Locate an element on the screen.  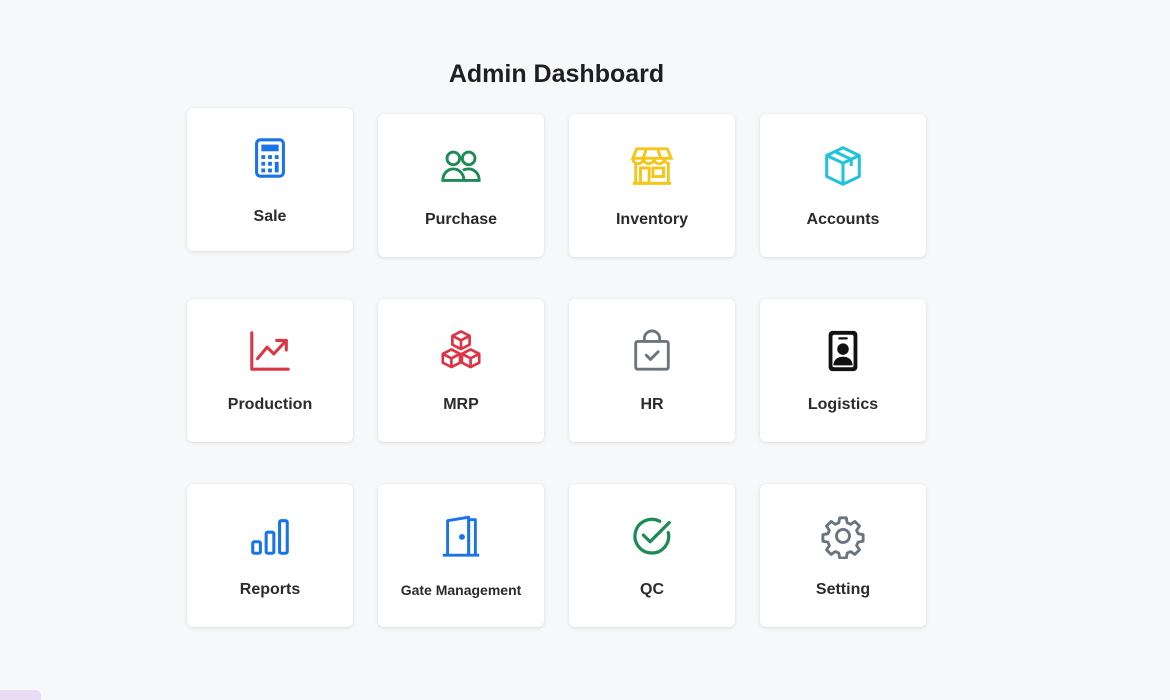
module-card-qc: QC is located at coordinates (652, 555).